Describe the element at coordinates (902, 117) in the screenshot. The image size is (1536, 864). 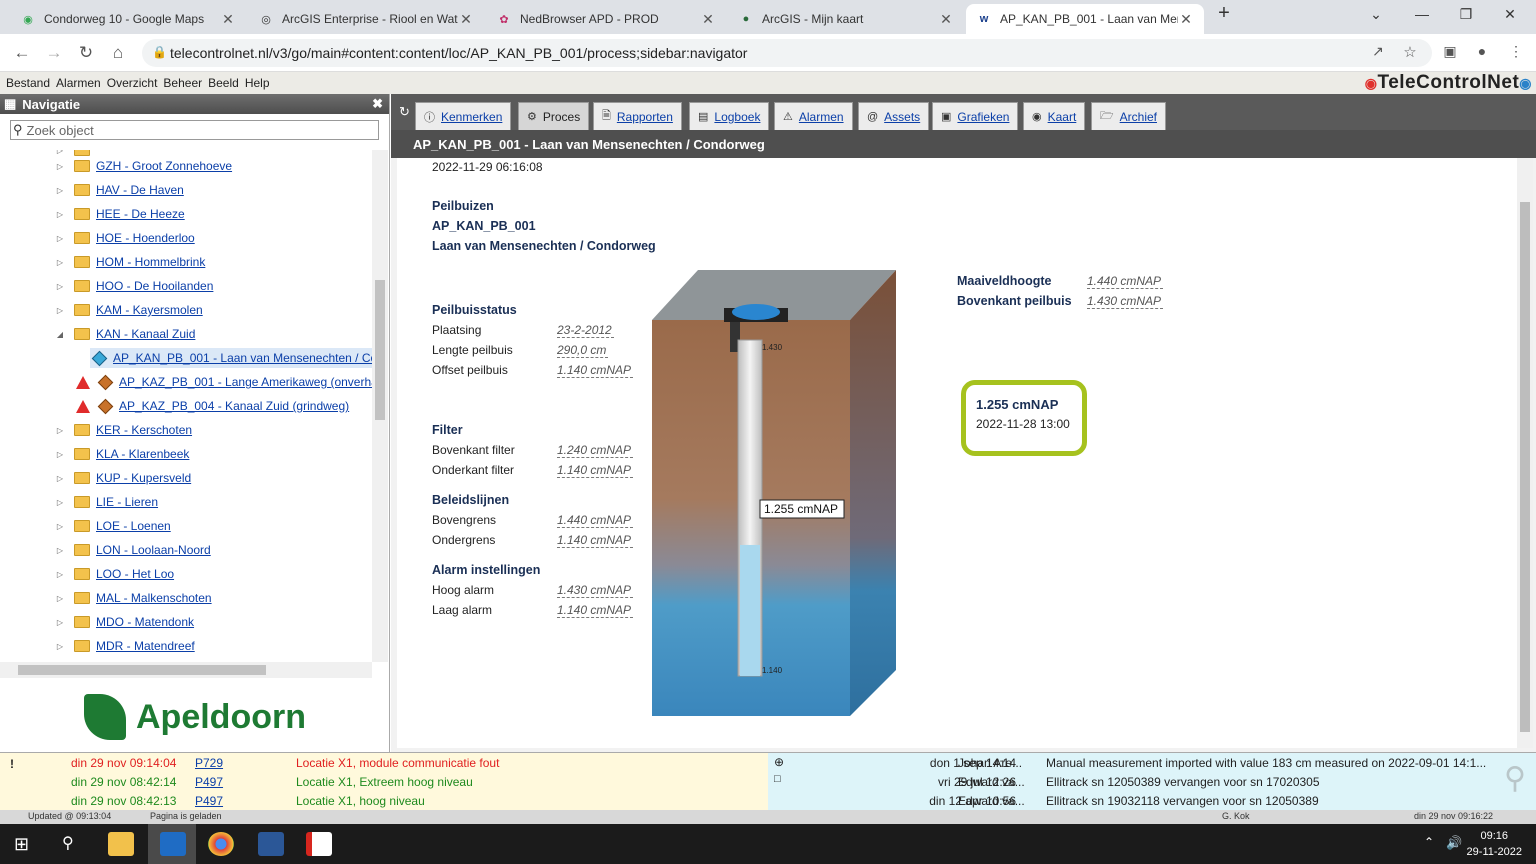
I see `tab-label: Assets` at that location.